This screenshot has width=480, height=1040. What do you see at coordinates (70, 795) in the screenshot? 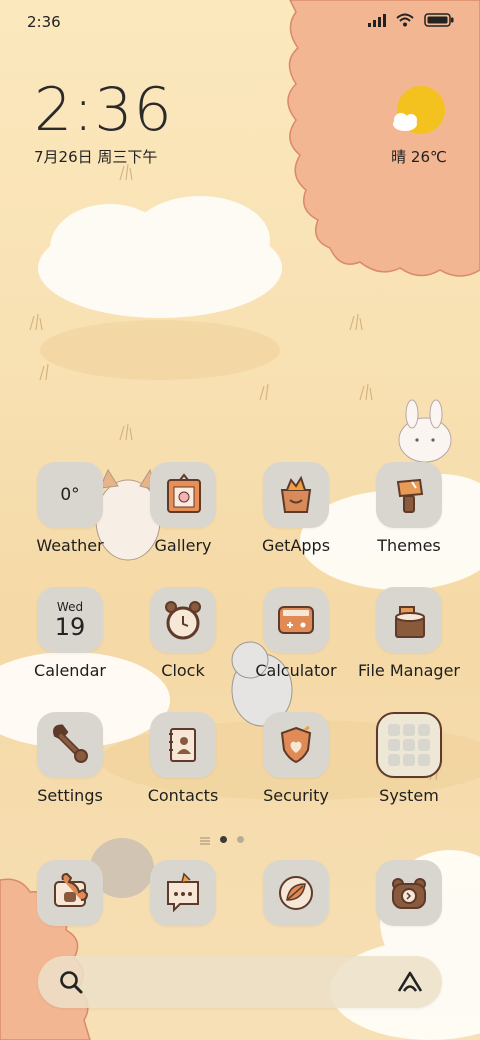
I see `app-label: Settings` at bounding box center [70, 795].